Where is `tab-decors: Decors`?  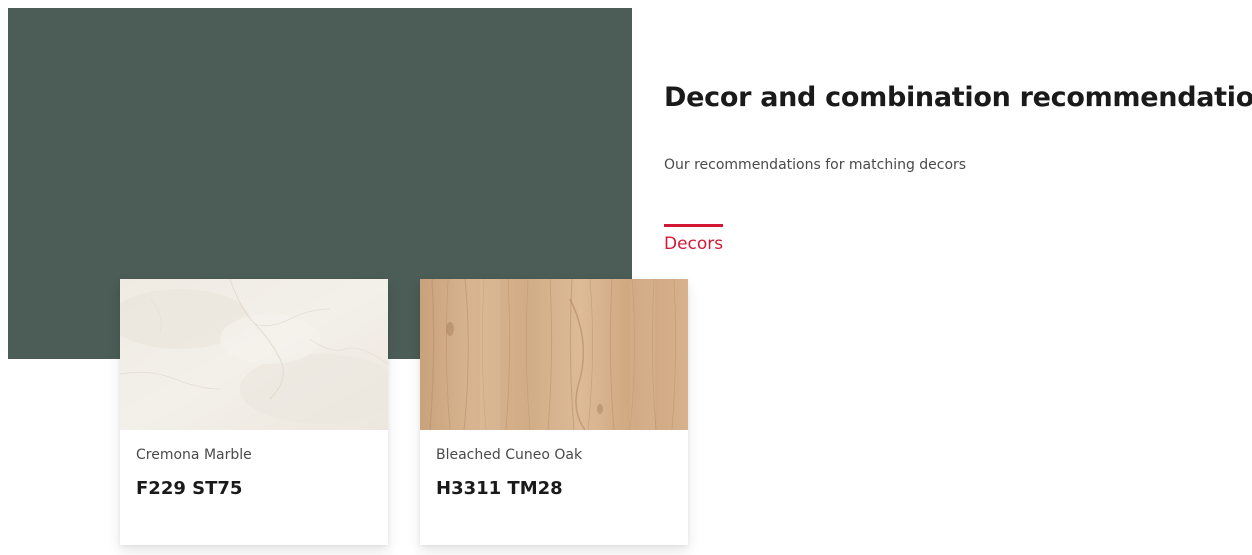 tab-decors: Decors is located at coordinates (694, 239).